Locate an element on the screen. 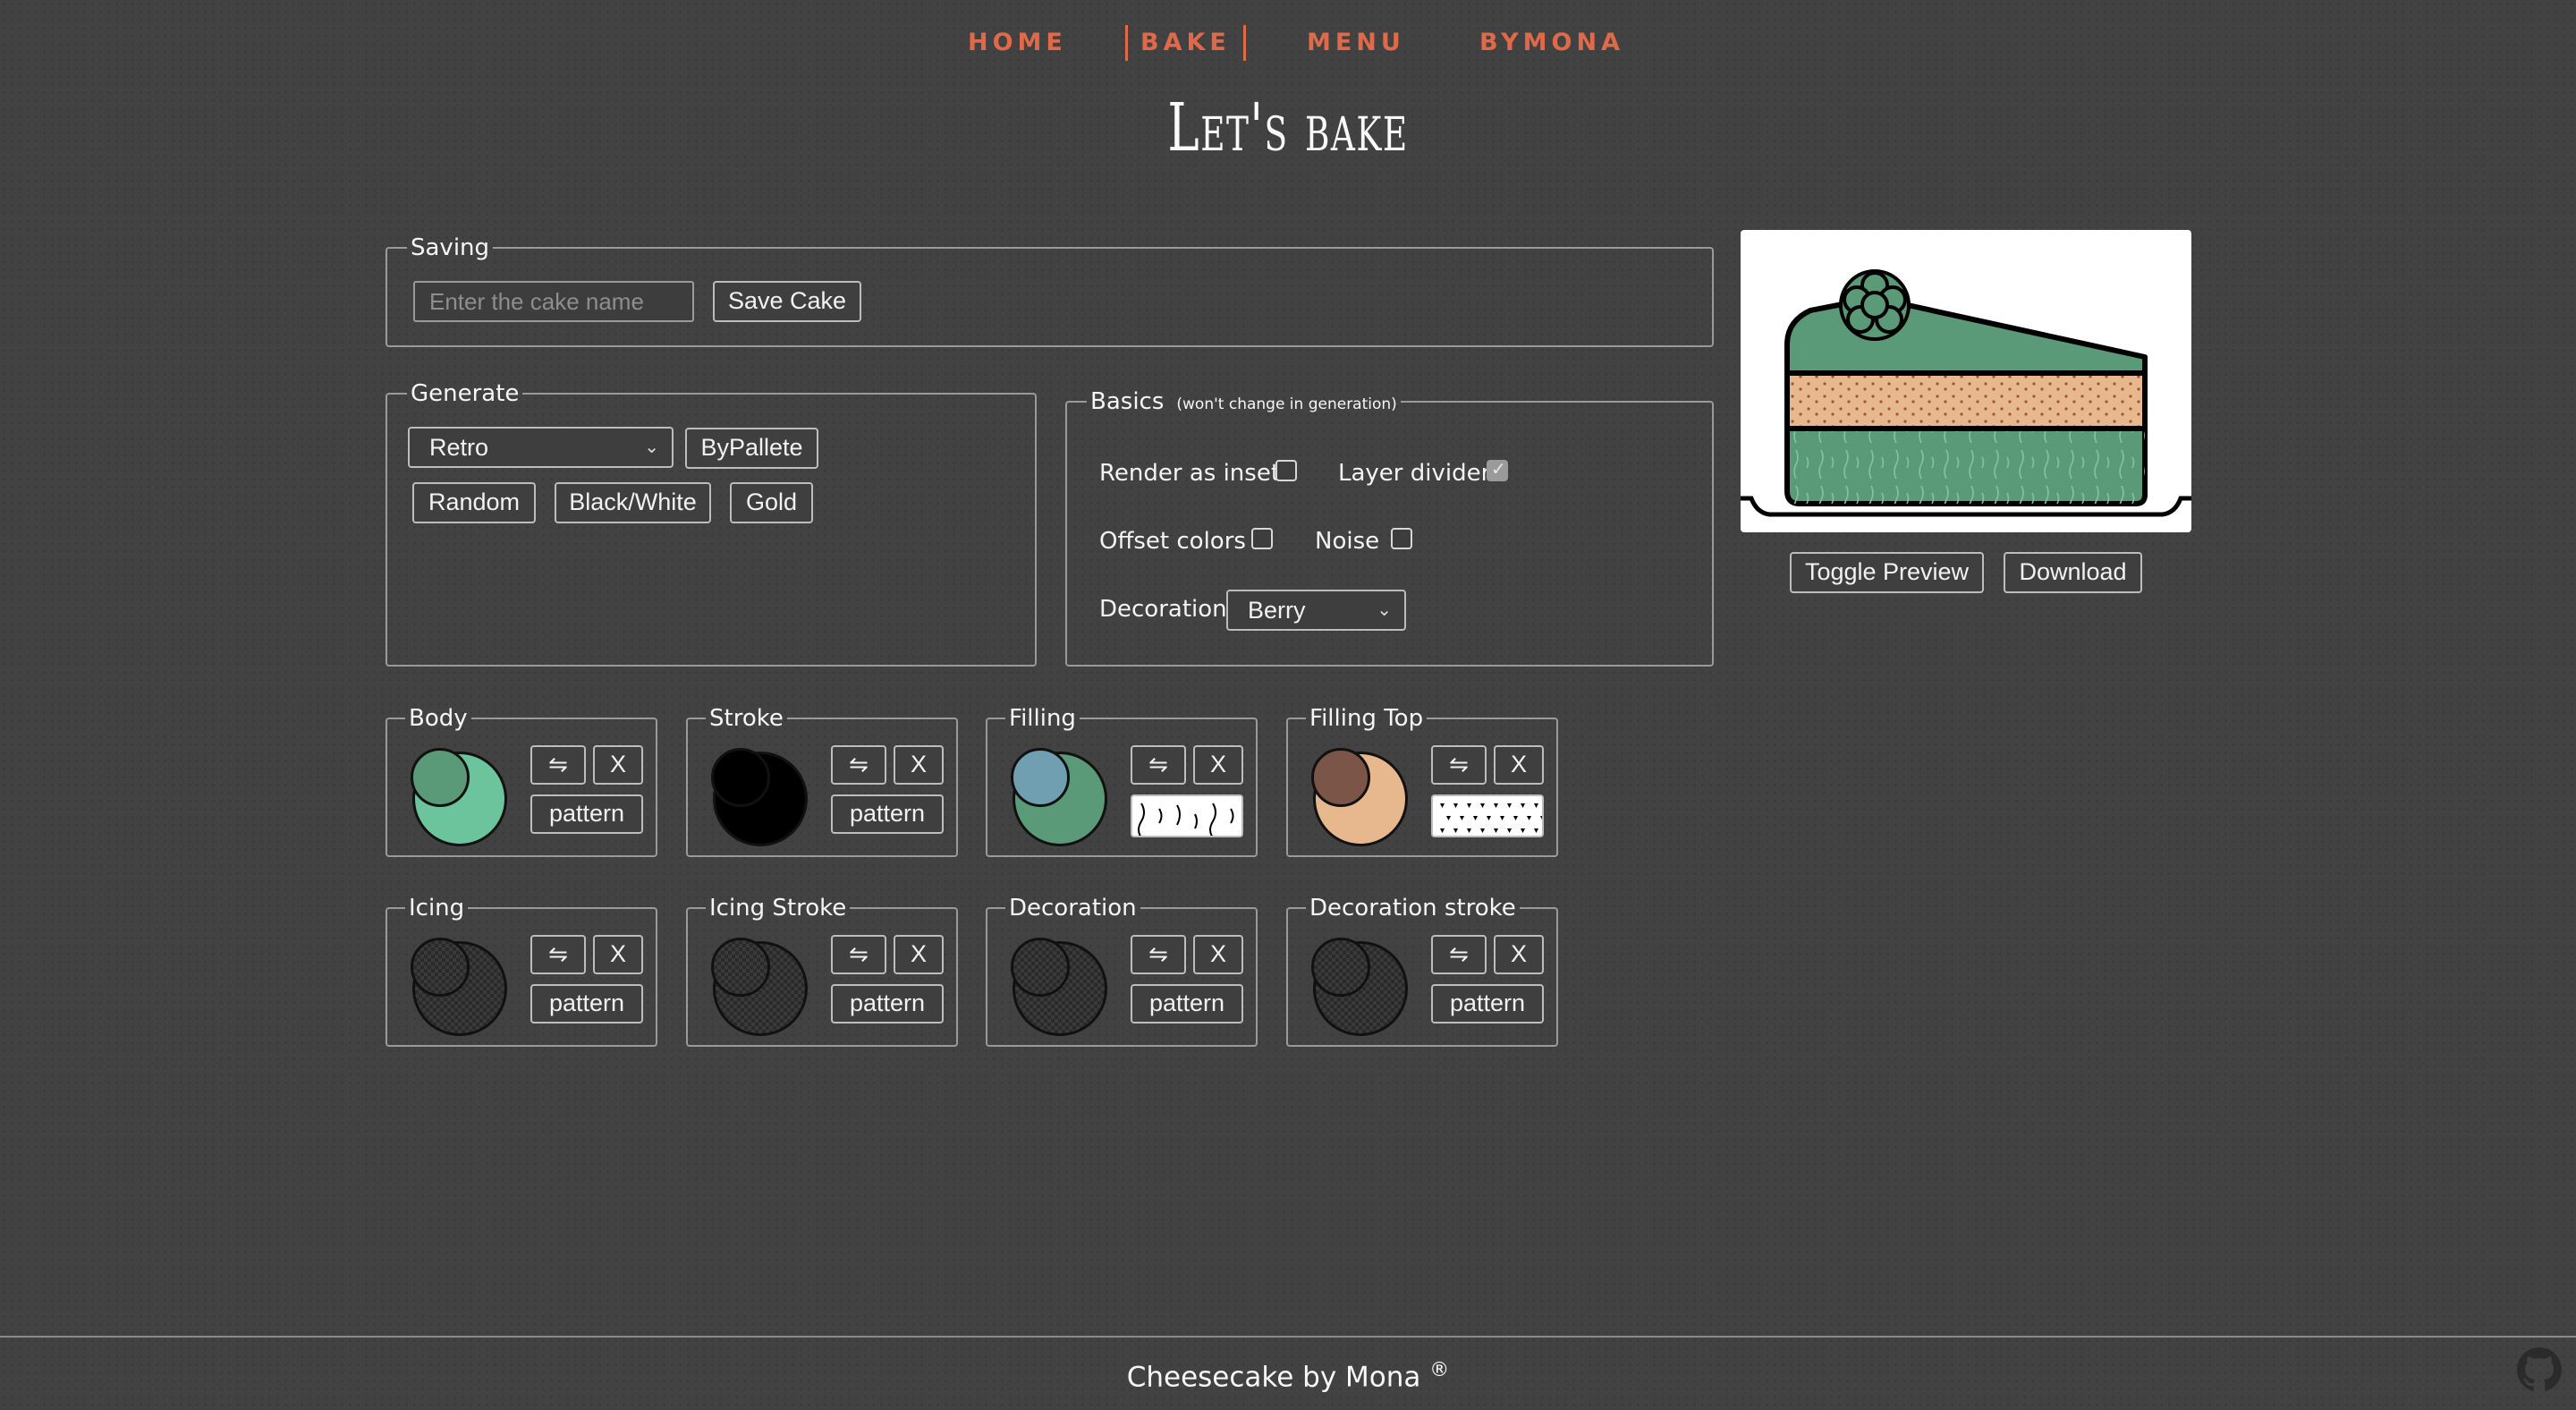 The width and height of the screenshot is (2576, 1410). random-button: Random is located at coordinates (474, 503).